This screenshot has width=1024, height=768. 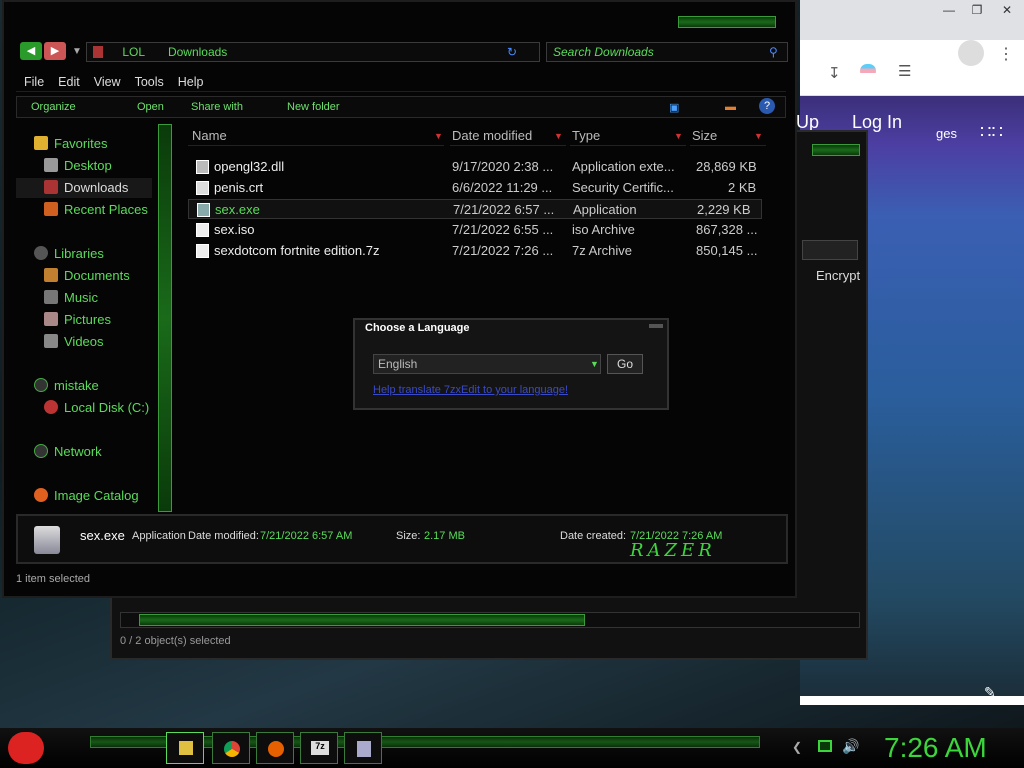 I want to click on details-kind: Application, so click(x=159, y=536).